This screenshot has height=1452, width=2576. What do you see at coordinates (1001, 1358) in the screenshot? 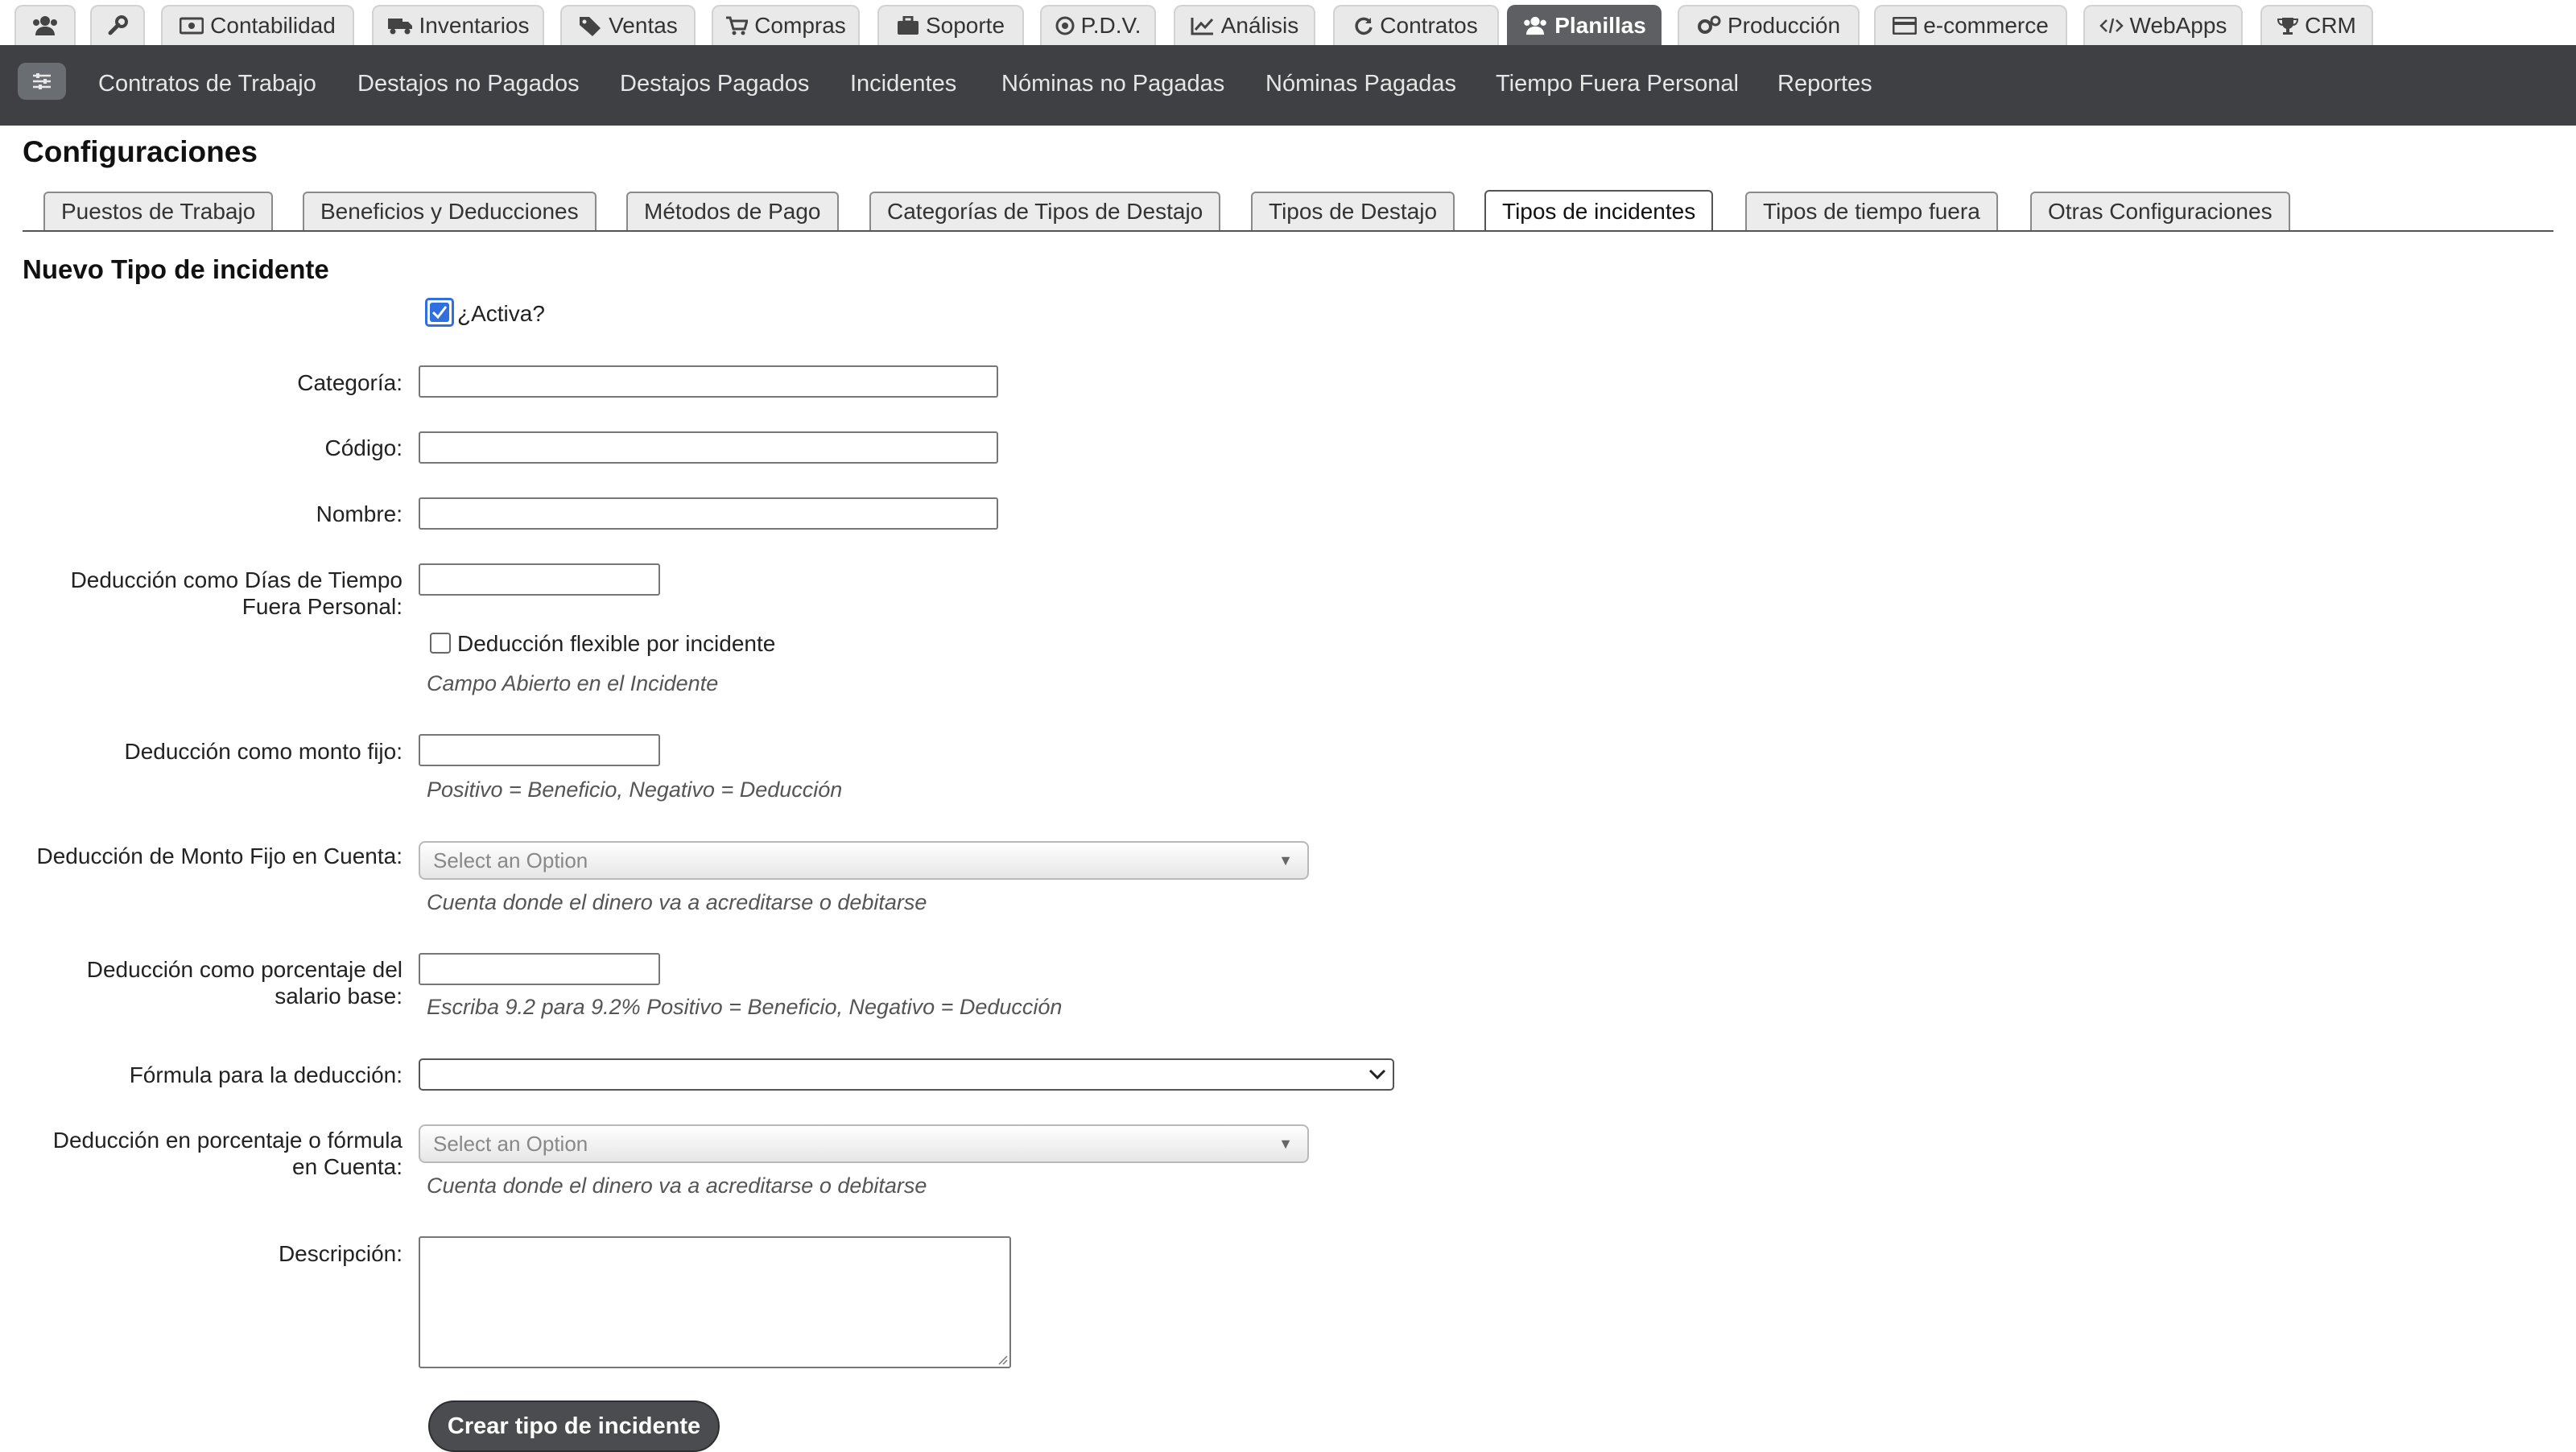
I see `resize-handle-icon` at bounding box center [1001, 1358].